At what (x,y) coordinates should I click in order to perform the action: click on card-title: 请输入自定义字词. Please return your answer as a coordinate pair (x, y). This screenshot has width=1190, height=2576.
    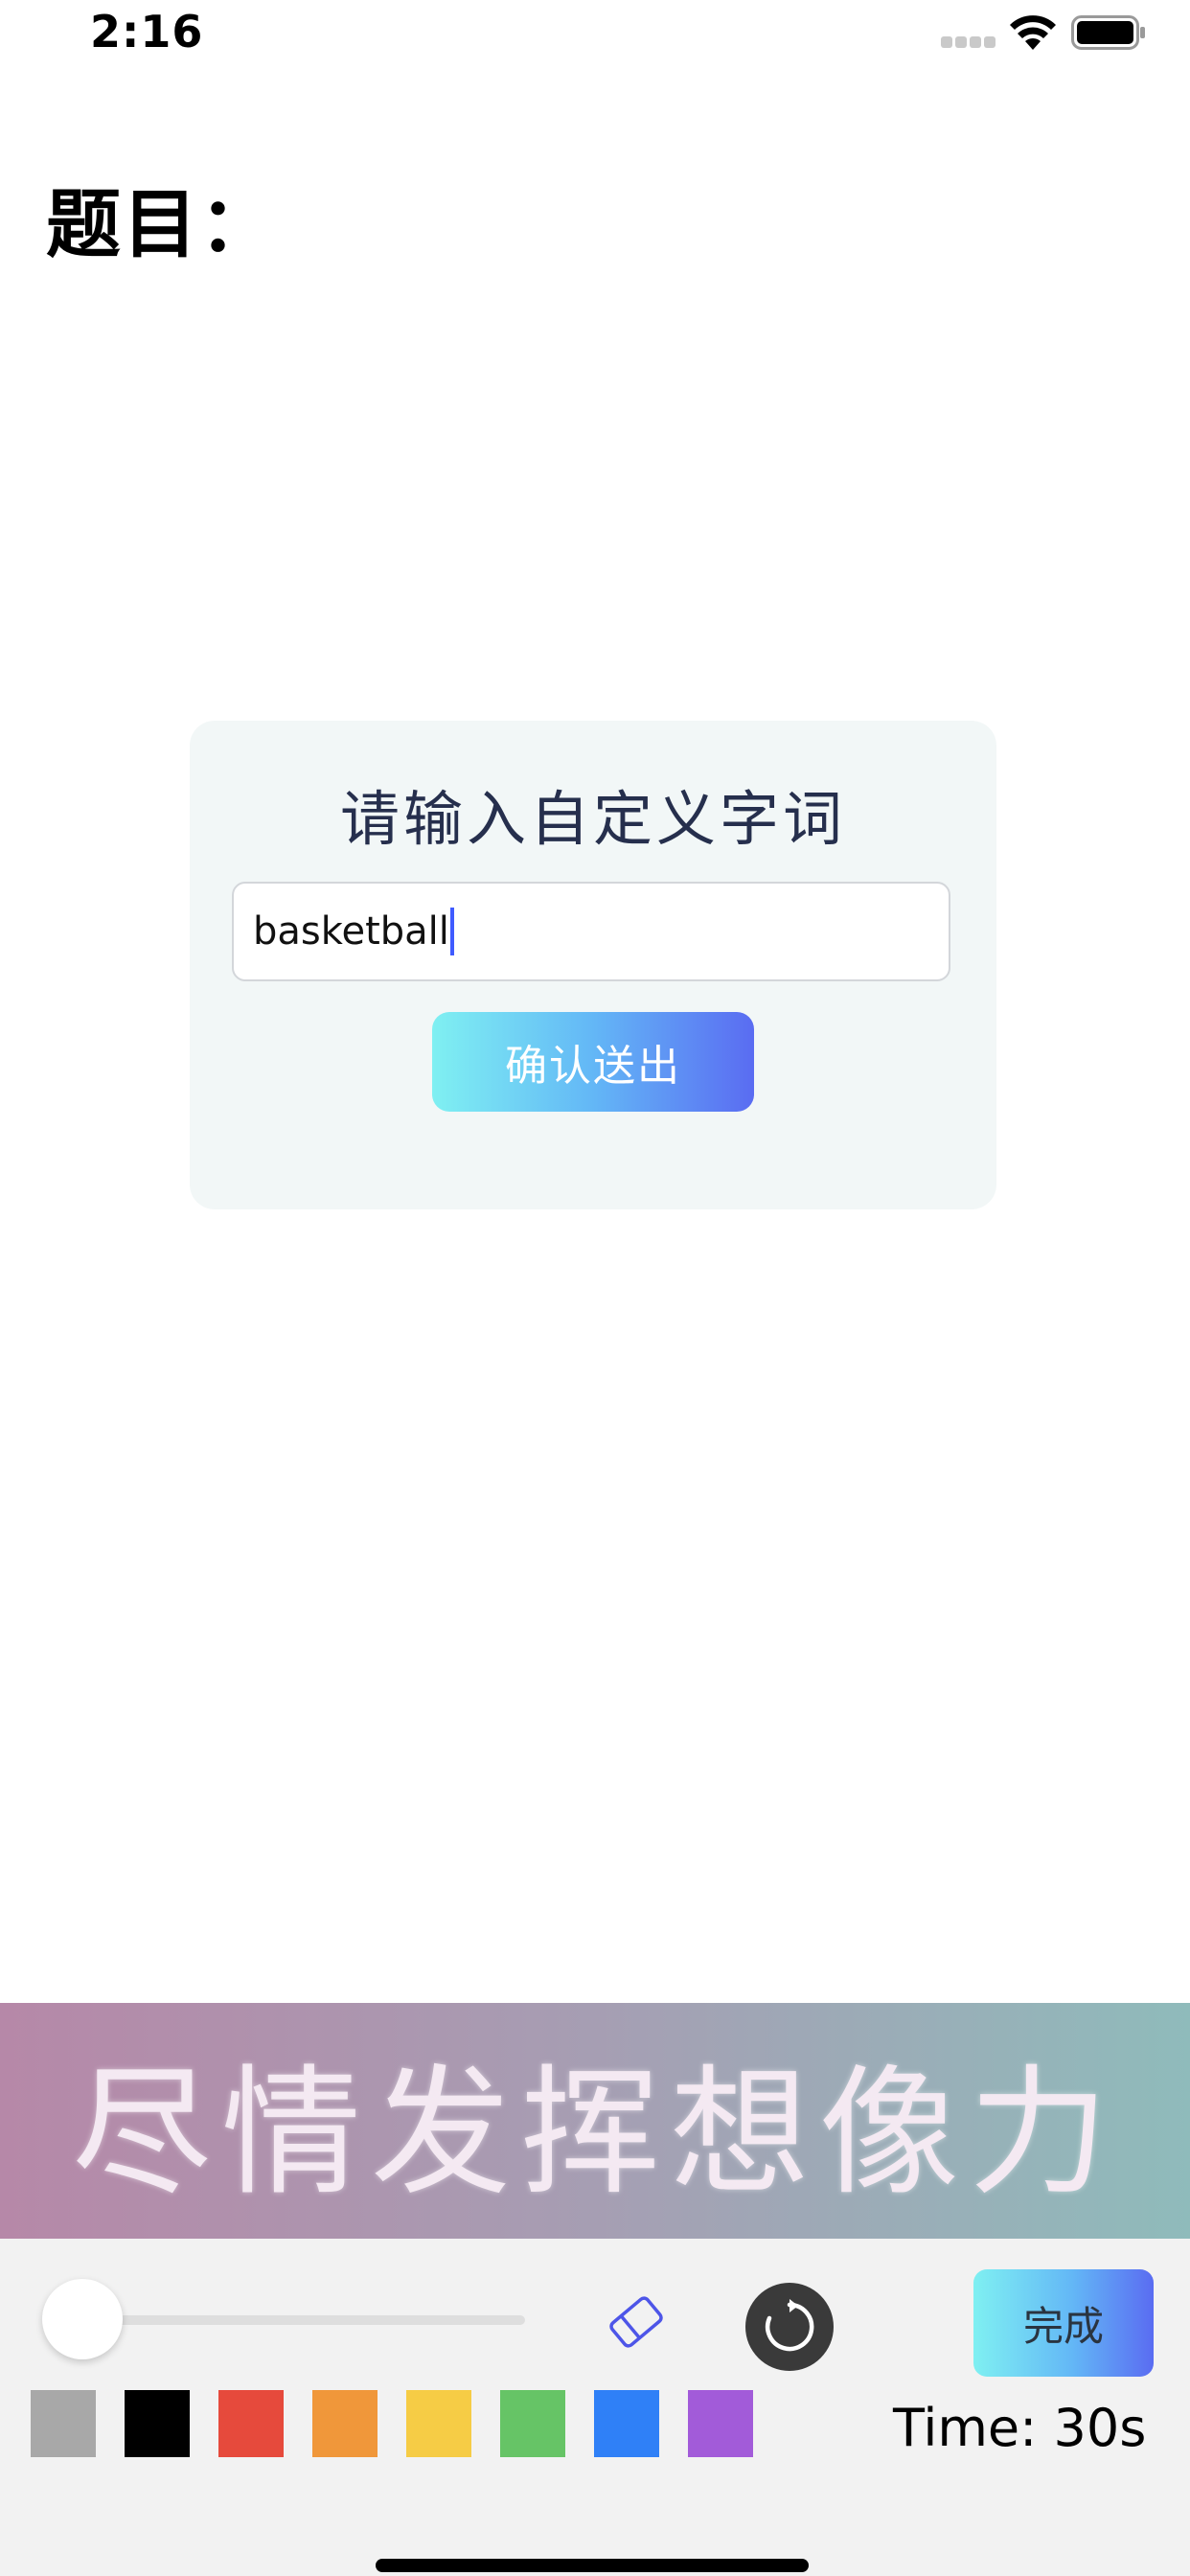
    Looking at the image, I should click on (592, 819).